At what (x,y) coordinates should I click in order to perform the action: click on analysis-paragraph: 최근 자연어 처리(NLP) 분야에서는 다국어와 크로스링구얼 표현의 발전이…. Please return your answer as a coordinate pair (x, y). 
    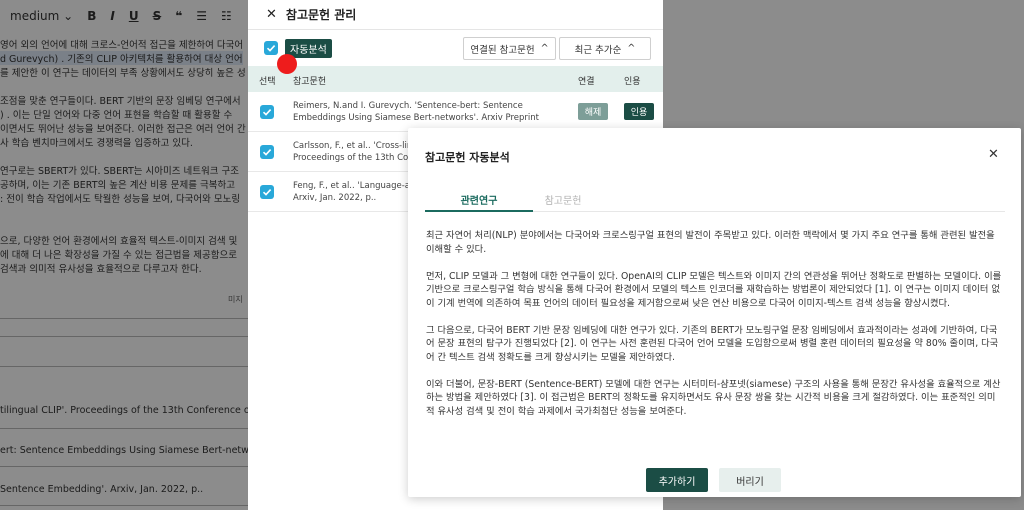
    Looking at the image, I should click on (710, 242).